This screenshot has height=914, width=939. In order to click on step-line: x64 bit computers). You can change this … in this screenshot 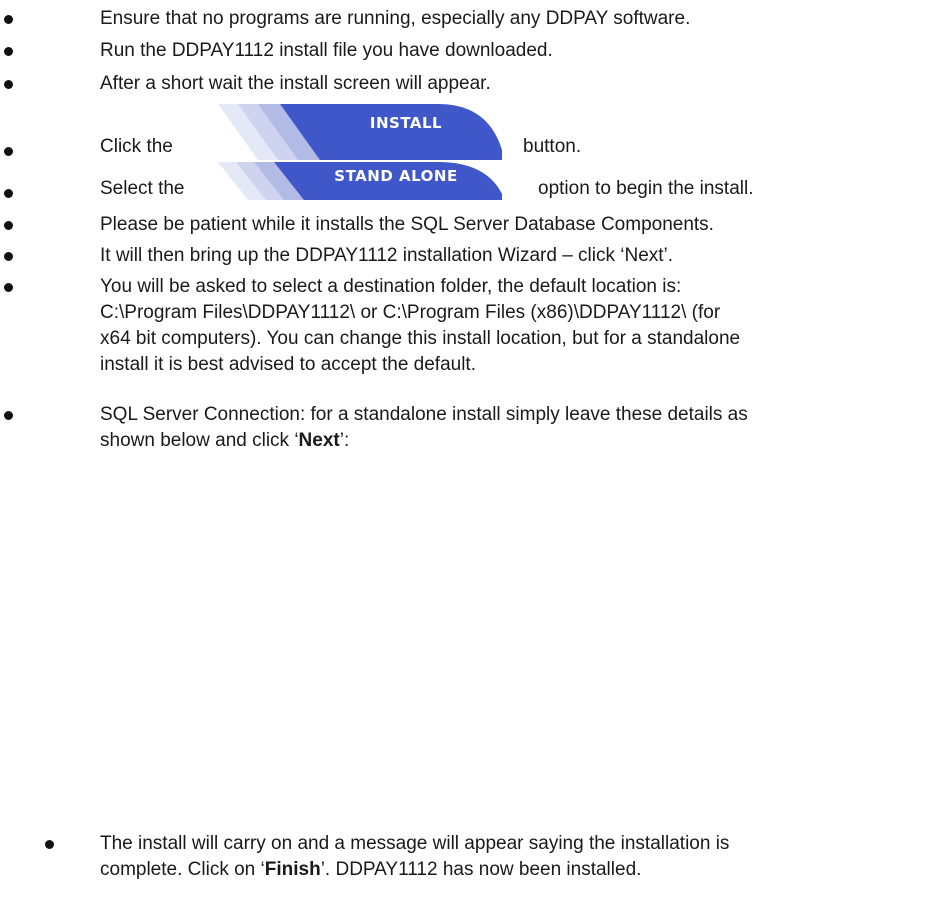, I will do `click(420, 338)`.